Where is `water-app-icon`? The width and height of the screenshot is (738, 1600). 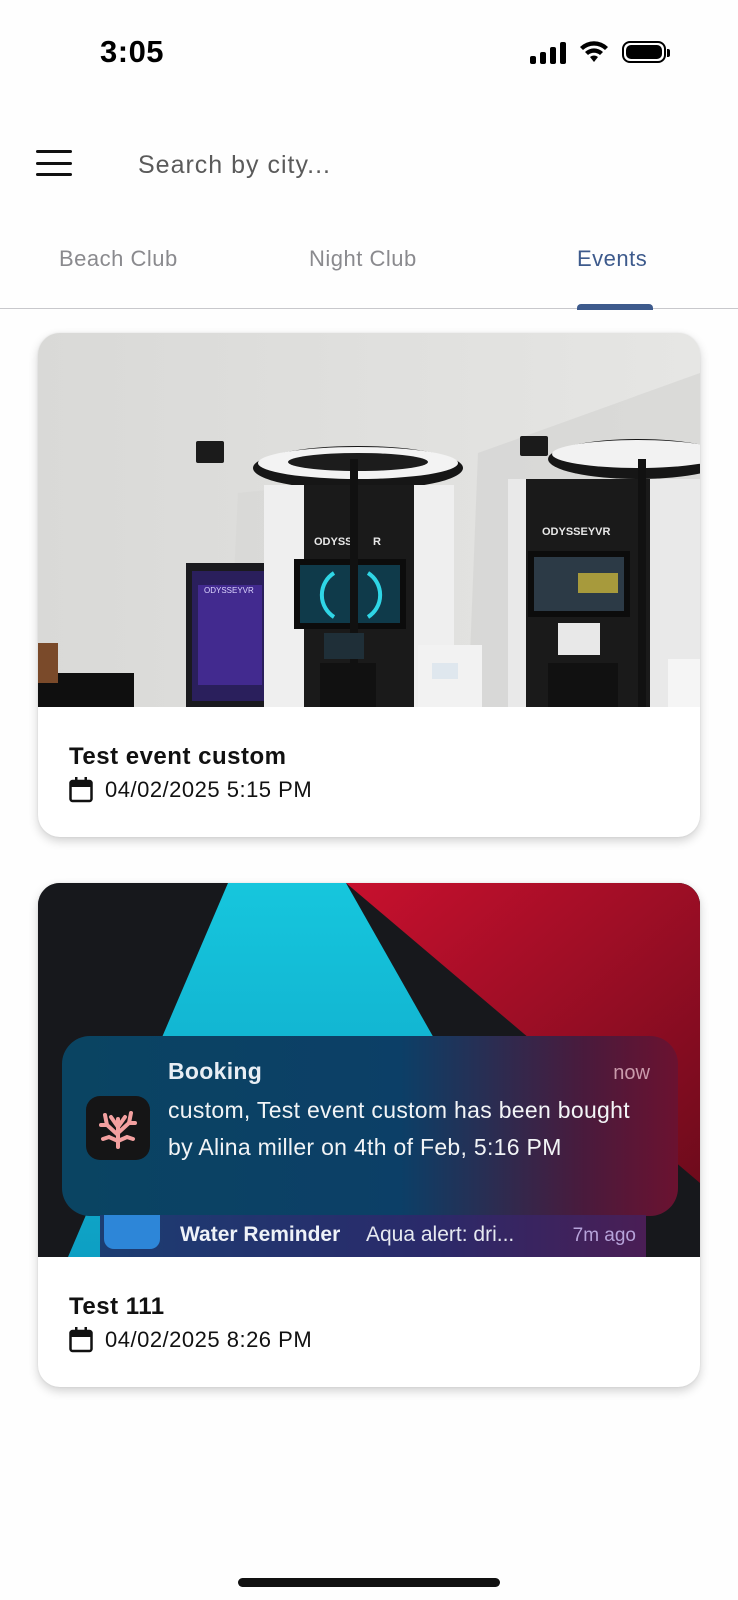
water-app-icon is located at coordinates (132, 1232).